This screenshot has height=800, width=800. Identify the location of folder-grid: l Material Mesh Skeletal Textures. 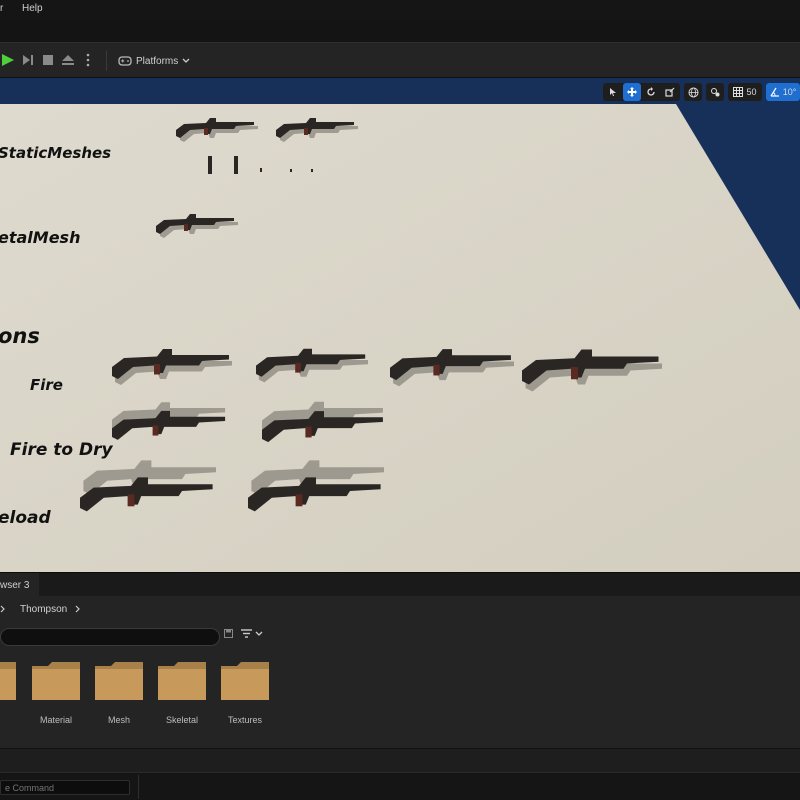
(400, 702).